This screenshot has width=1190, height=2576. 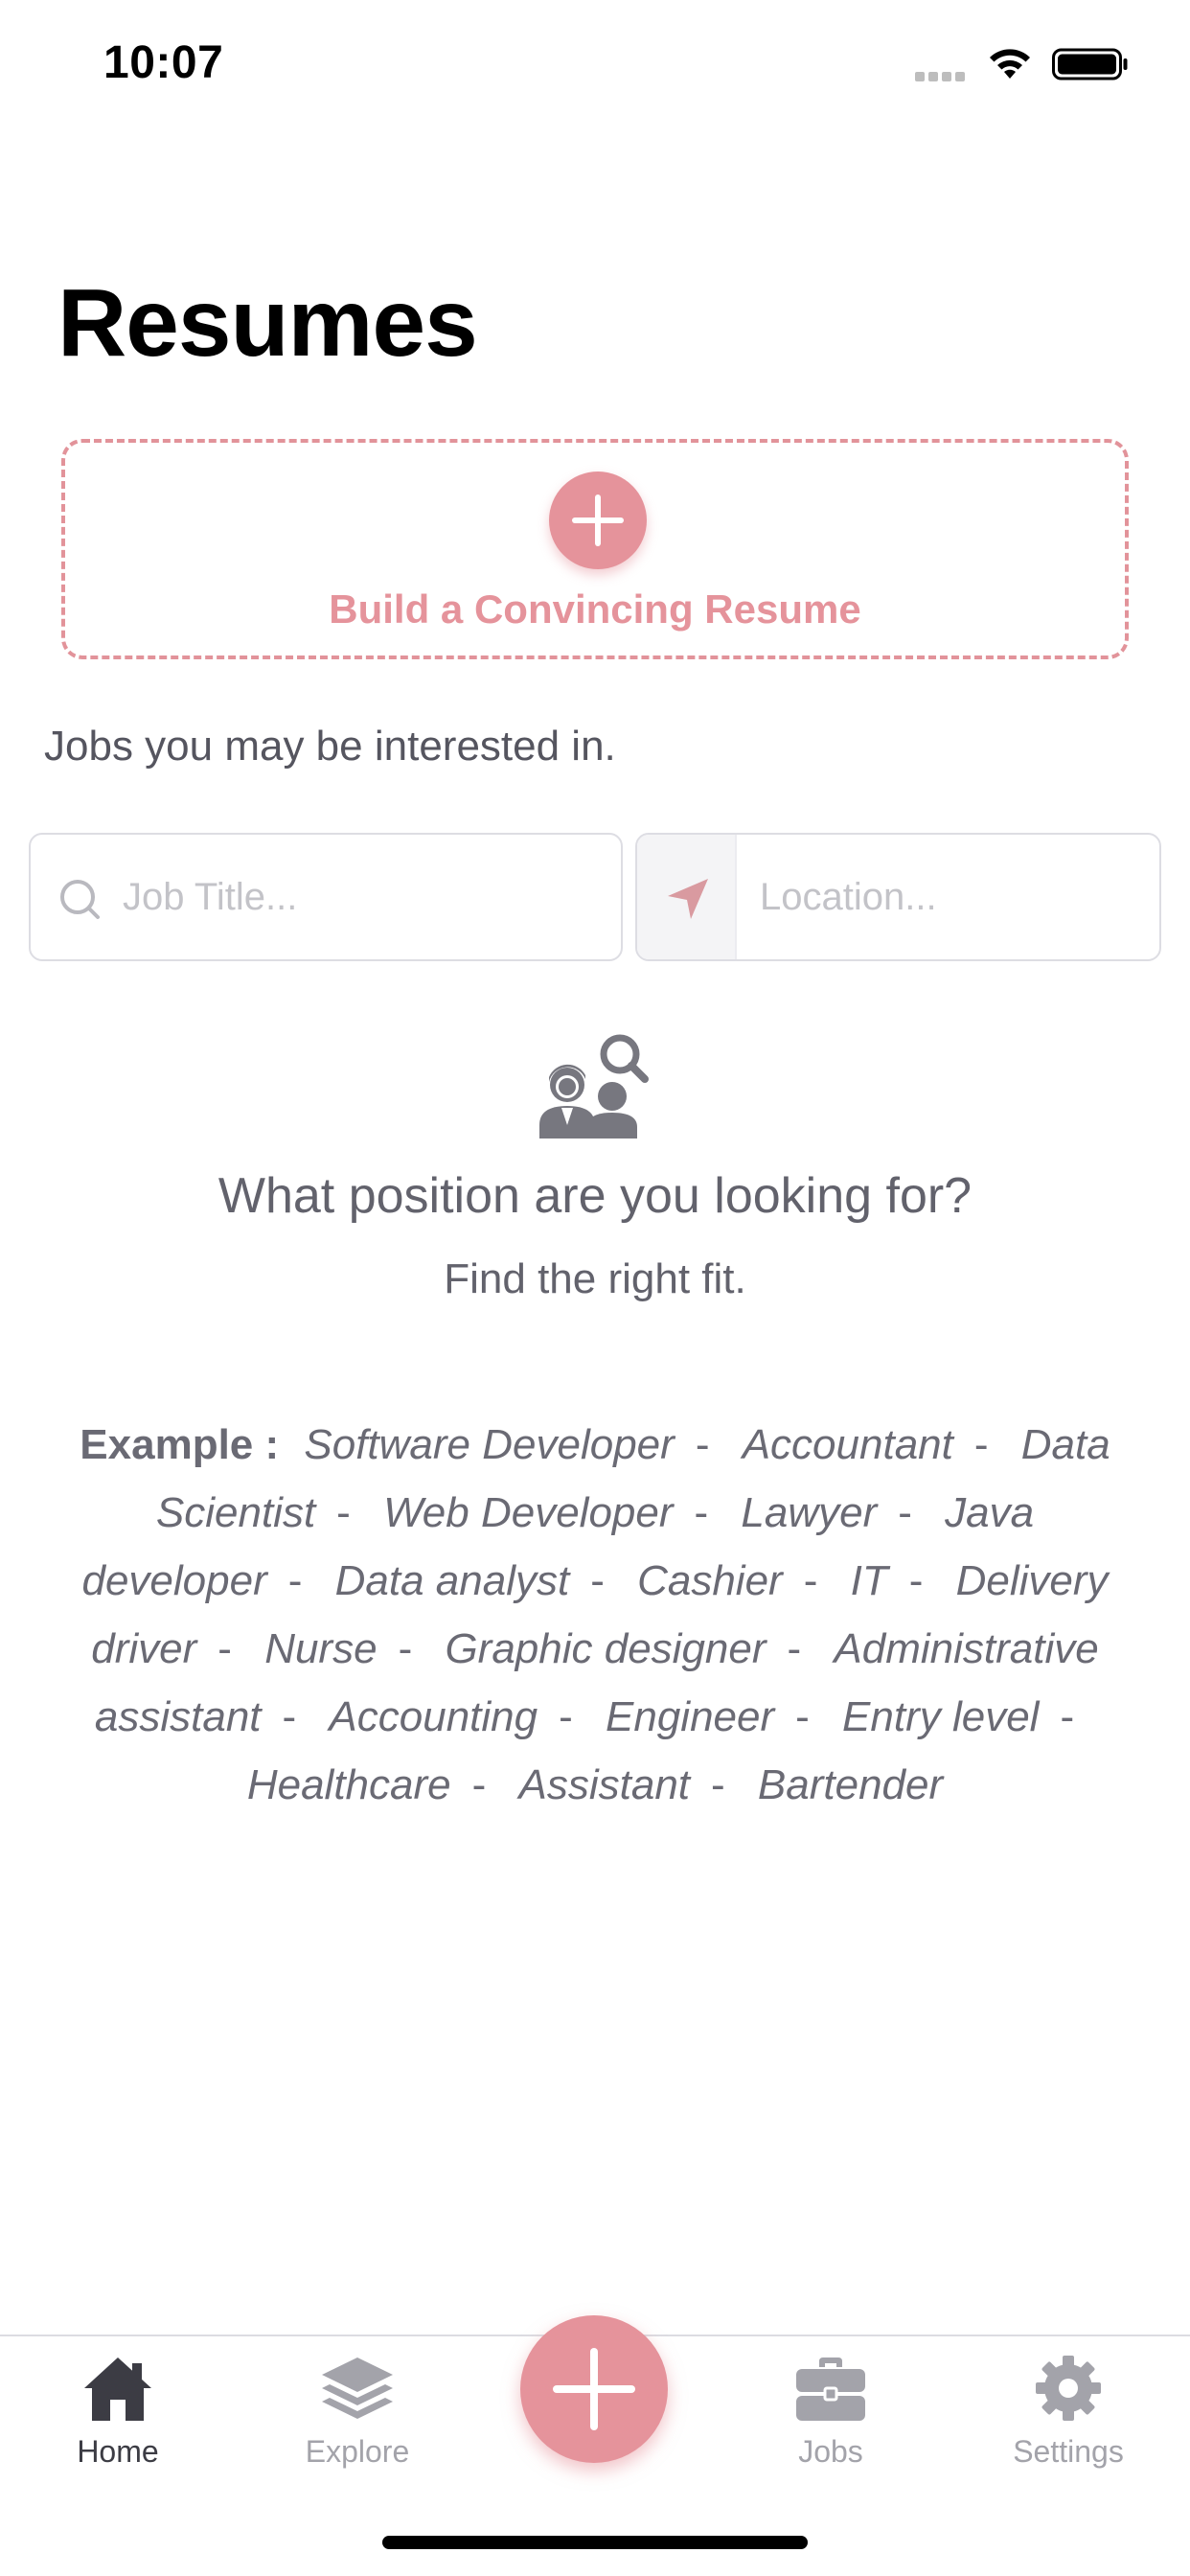 I want to click on example-item: Engineer, so click(x=690, y=1716).